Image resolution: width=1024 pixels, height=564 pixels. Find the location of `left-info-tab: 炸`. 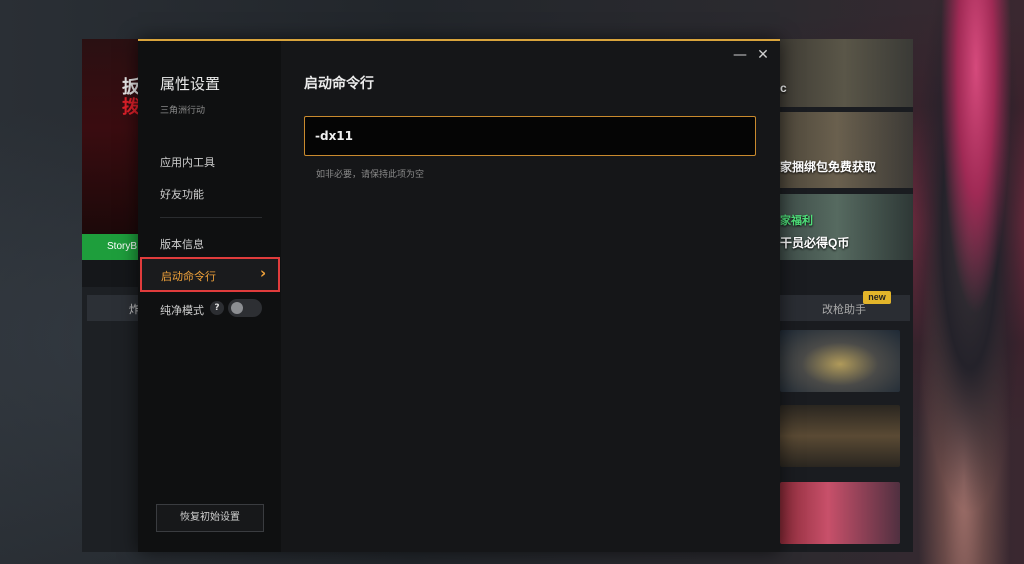

left-info-tab: 炸 is located at coordinates (114, 308).